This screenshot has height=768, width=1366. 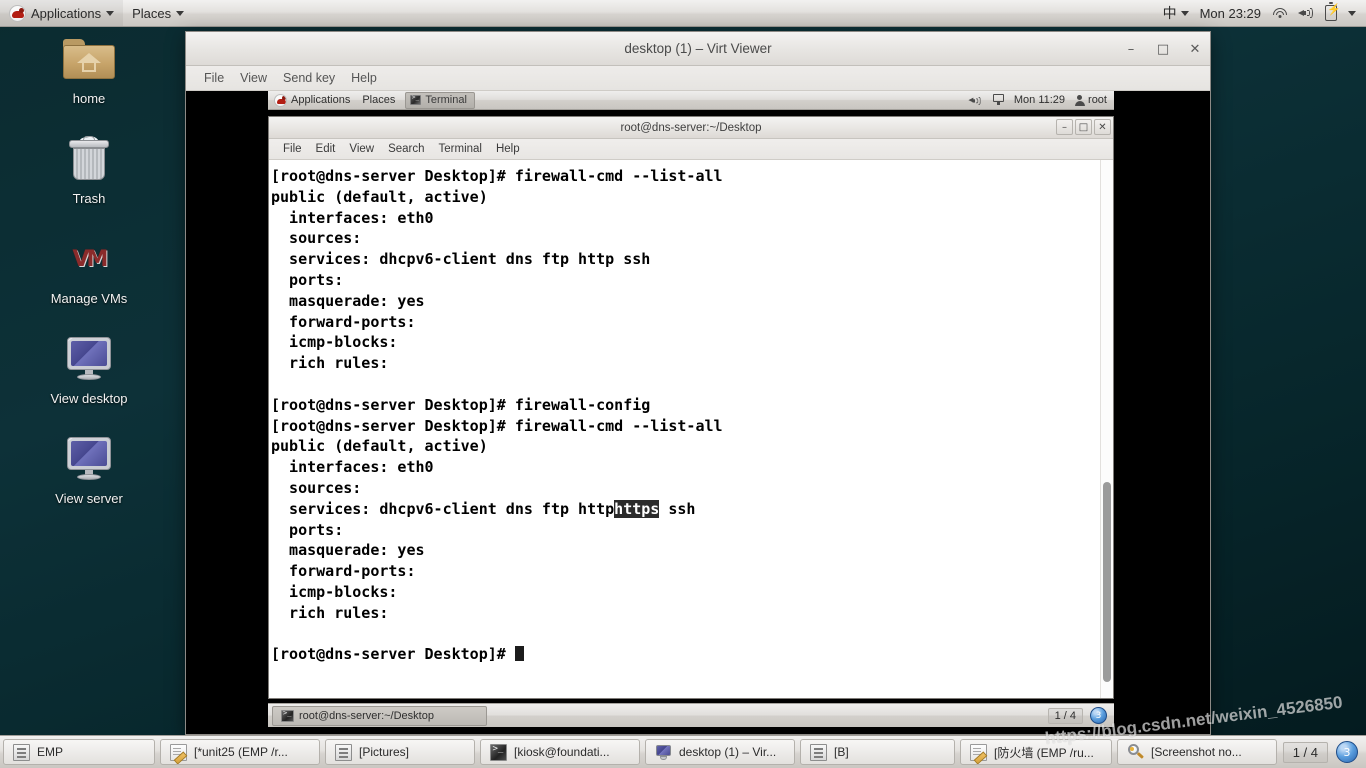 I want to click on clock-label: Mon 23:29, so click(x=1230, y=13).